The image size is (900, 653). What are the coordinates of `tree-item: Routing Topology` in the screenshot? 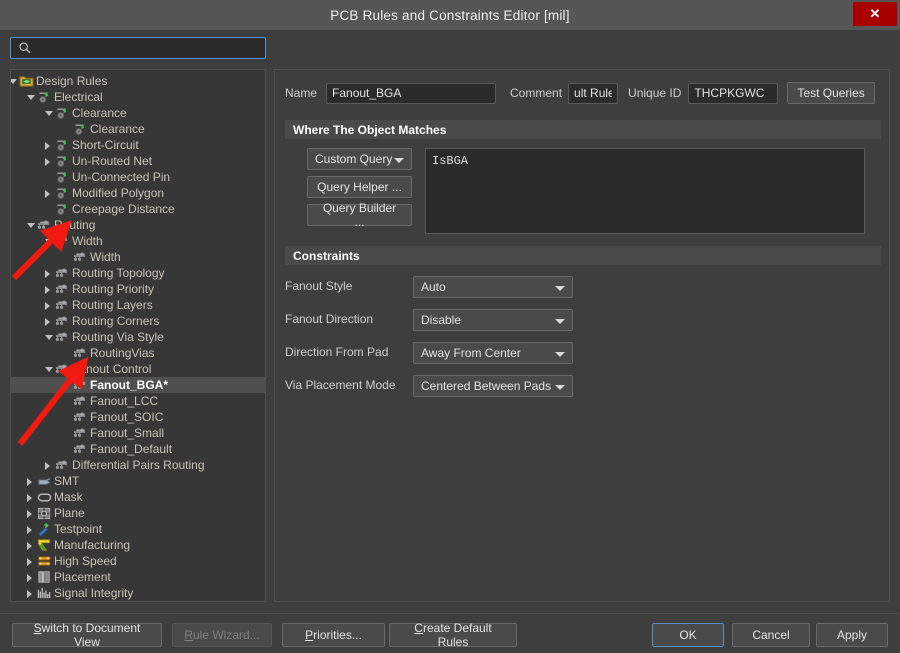 It's located at (138, 273).